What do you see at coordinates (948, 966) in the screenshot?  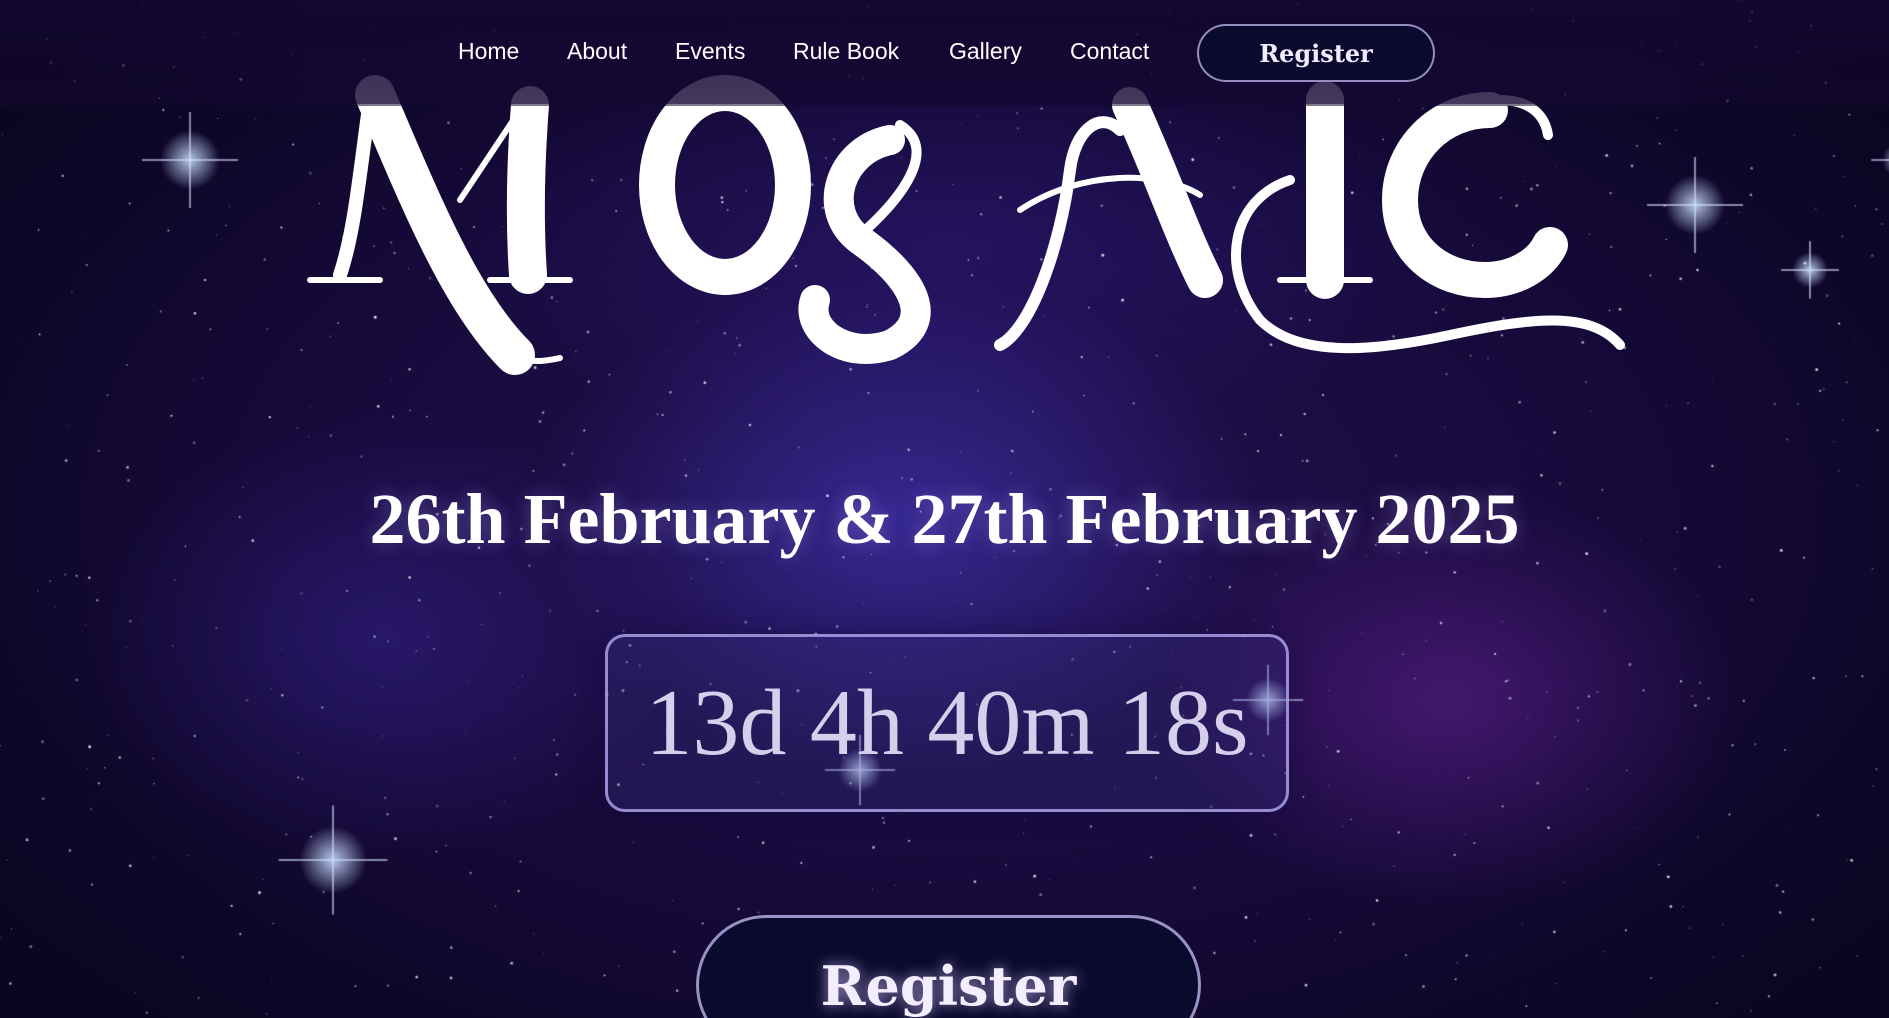 I see `hero-register-button: Register` at bounding box center [948, 966].